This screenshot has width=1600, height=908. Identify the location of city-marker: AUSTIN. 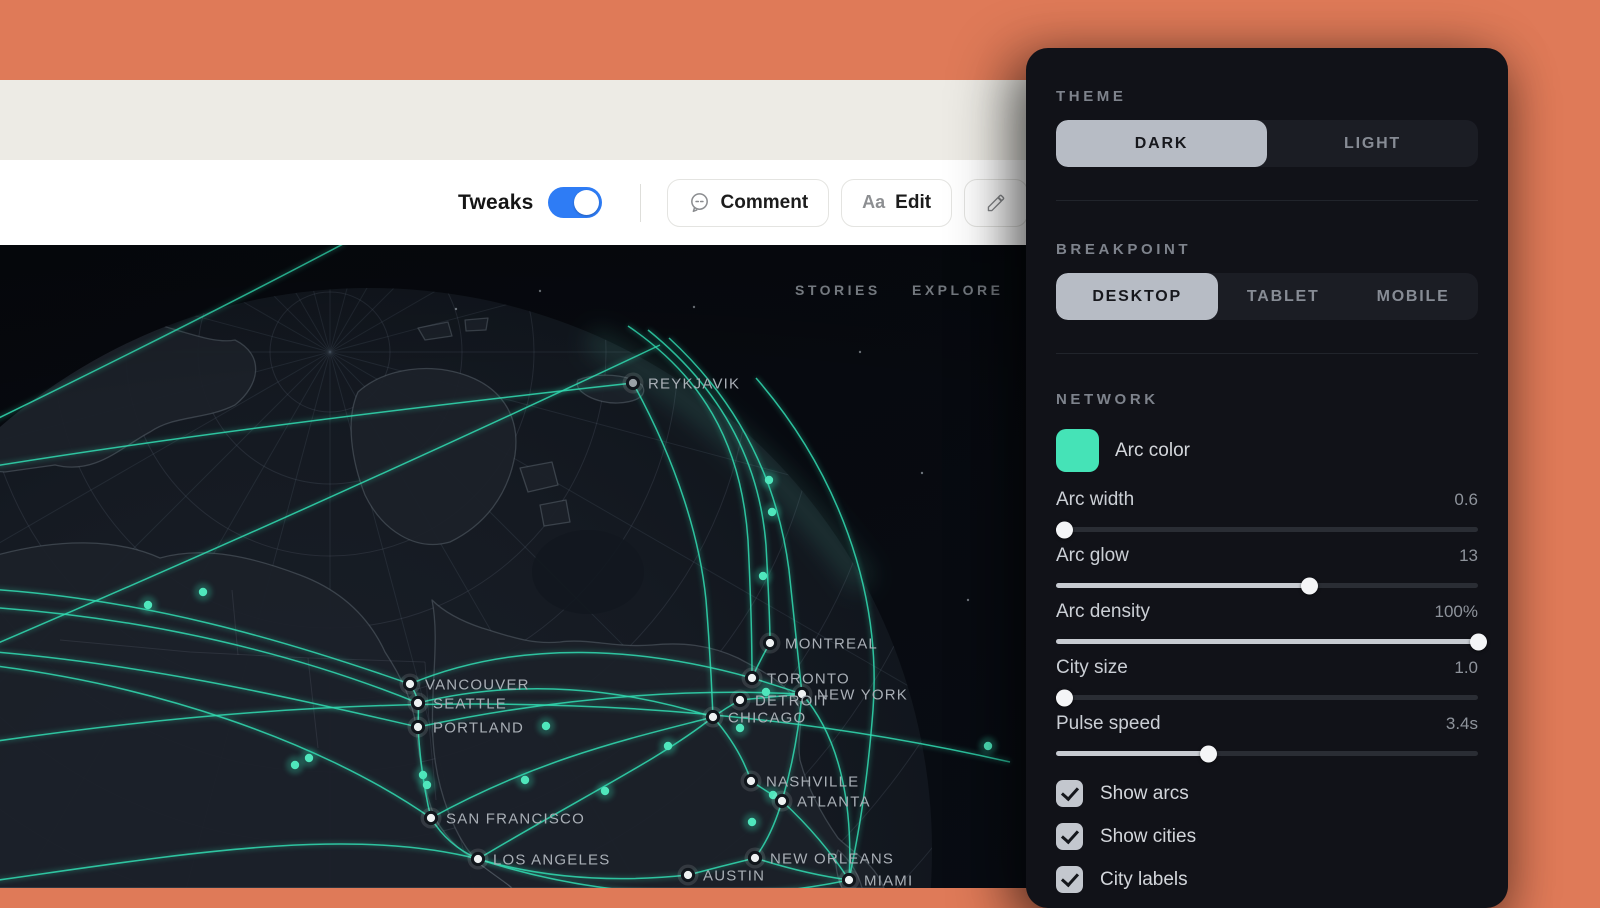
(721, 875).